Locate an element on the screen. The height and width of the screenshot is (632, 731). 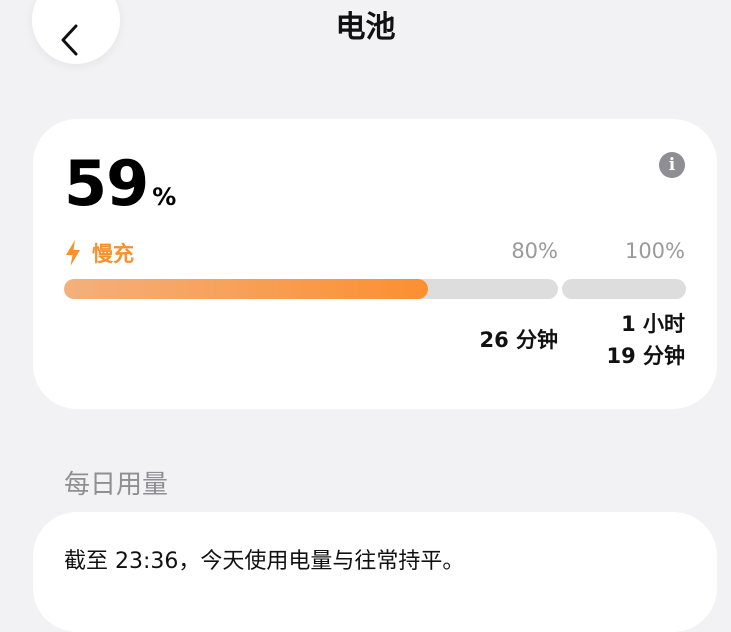
battery-level: 59 % is located at coordinates (120, 184).